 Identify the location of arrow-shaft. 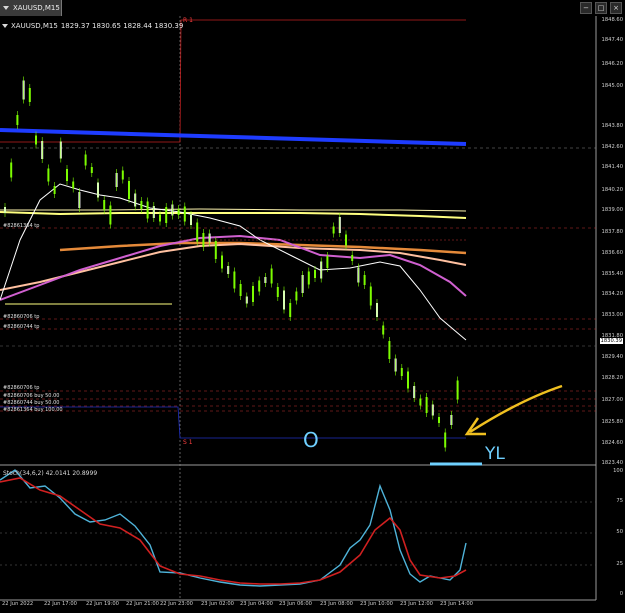
(516, 409).